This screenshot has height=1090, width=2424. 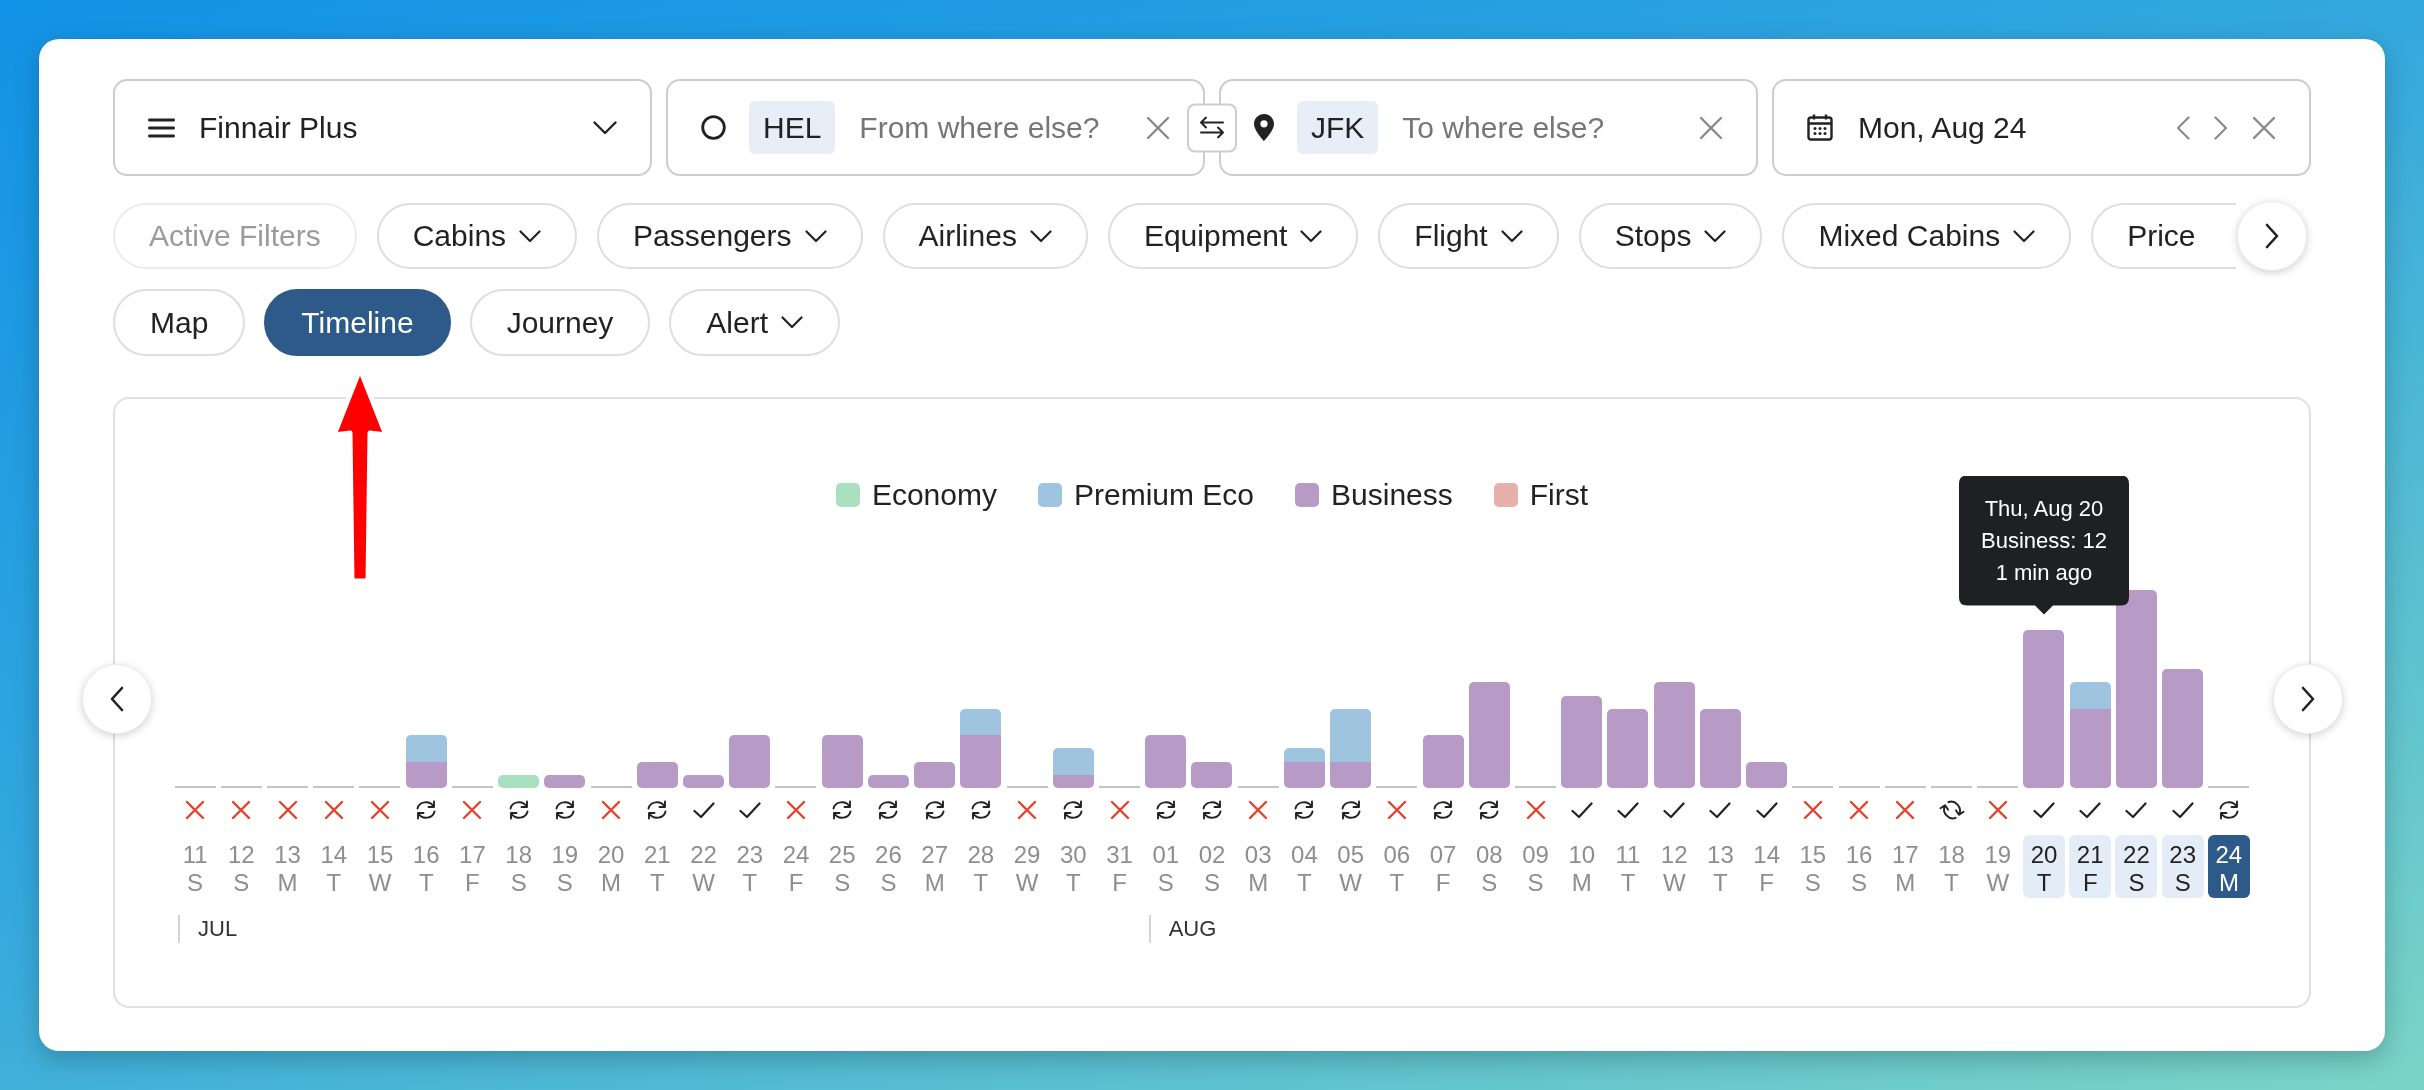 I want to click on date-button: 21 T, so click(x=657, y=866).